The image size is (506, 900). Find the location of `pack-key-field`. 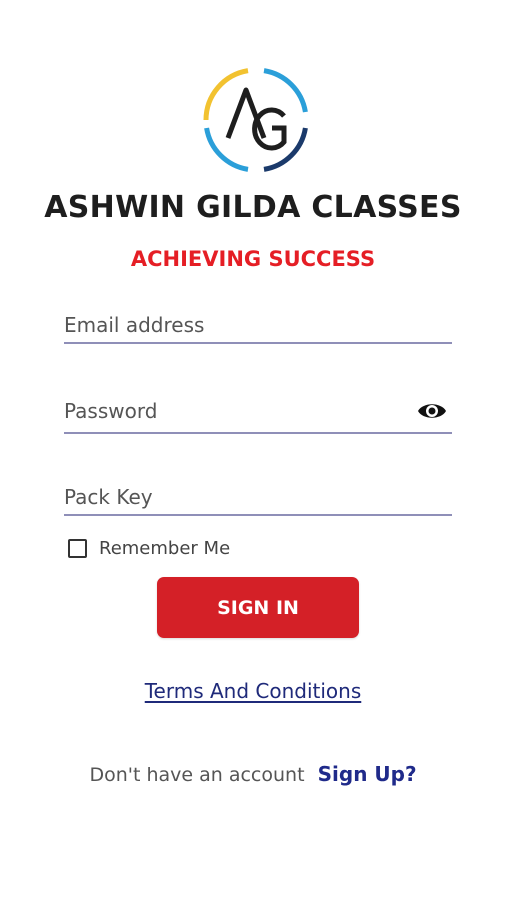

pack-key-field is located at coordinates (258, 499).